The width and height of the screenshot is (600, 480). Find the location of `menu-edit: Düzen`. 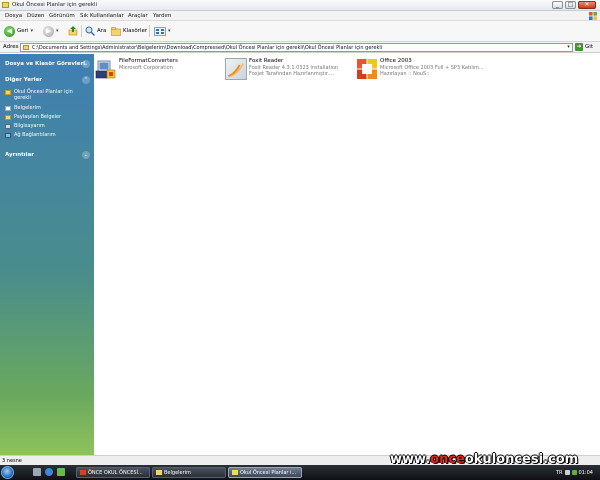

menu-edit: Düzen is located at coordinates (35, 16).